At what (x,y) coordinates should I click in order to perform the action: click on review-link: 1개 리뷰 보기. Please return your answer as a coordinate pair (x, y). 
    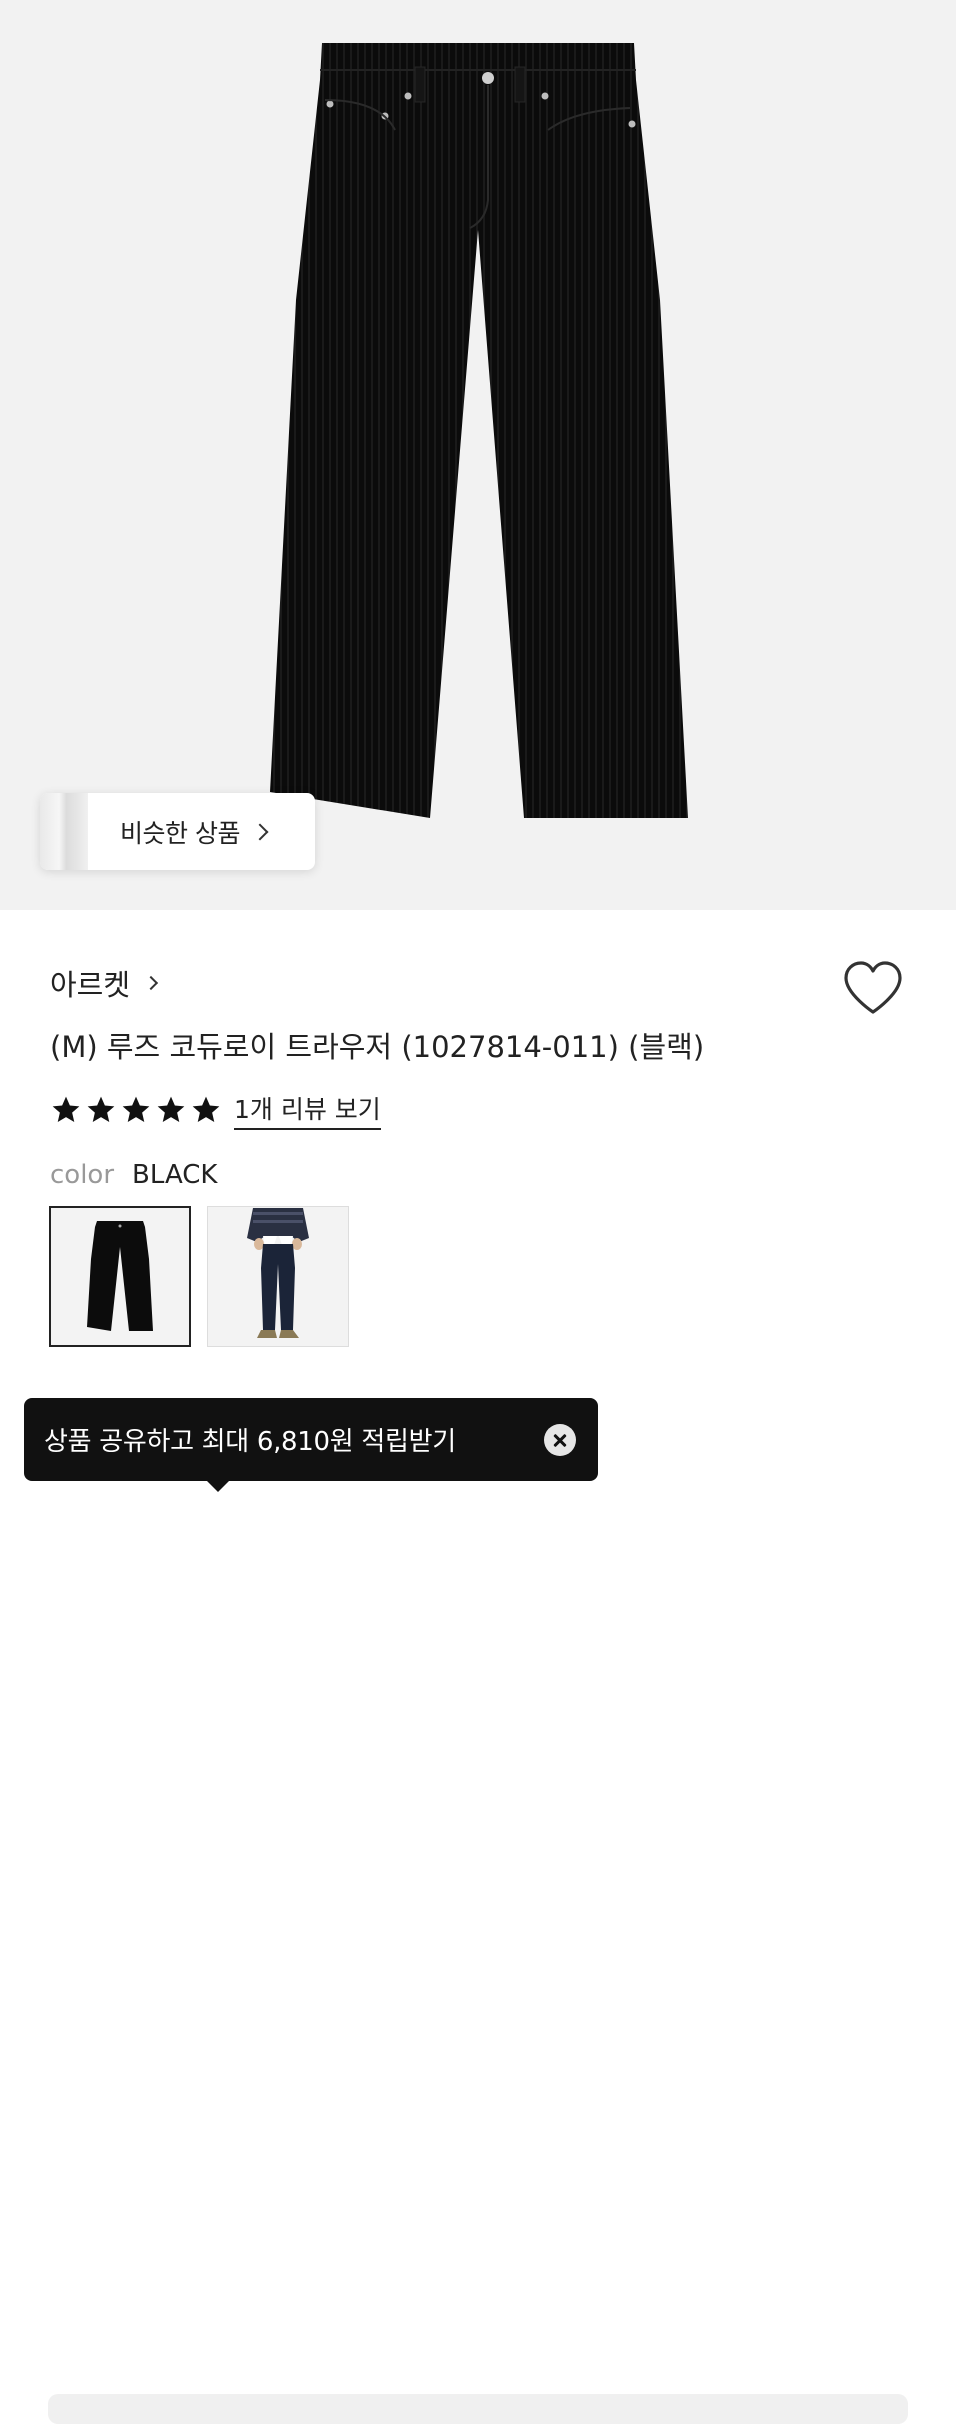
    Looking at the image, I should click on (307, 1110).